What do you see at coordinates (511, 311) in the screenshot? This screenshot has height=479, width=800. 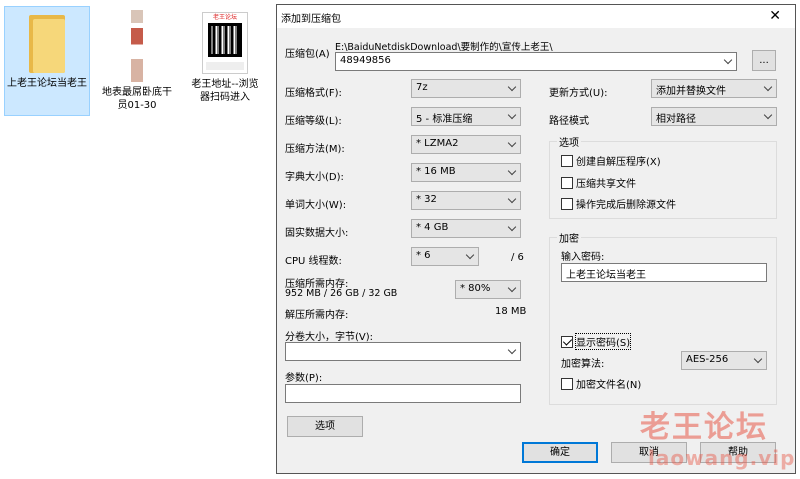 I see `decomp-value: 18 MB` at bounding box center [511, 311].